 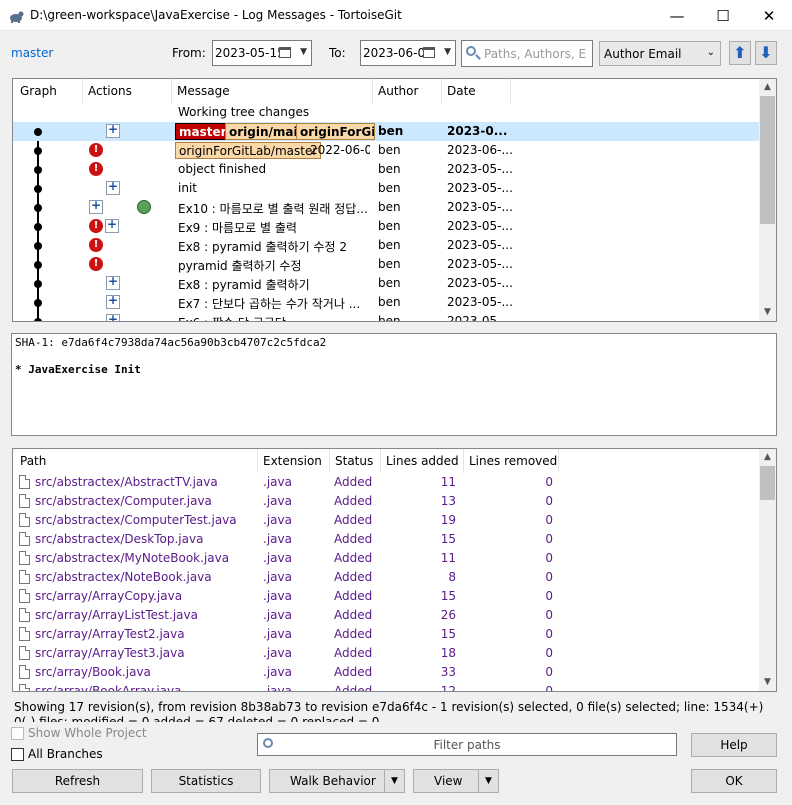 I want to click on file-row: src/array/BookArray.java .java Added 12 0, so click(x=386, y=686).